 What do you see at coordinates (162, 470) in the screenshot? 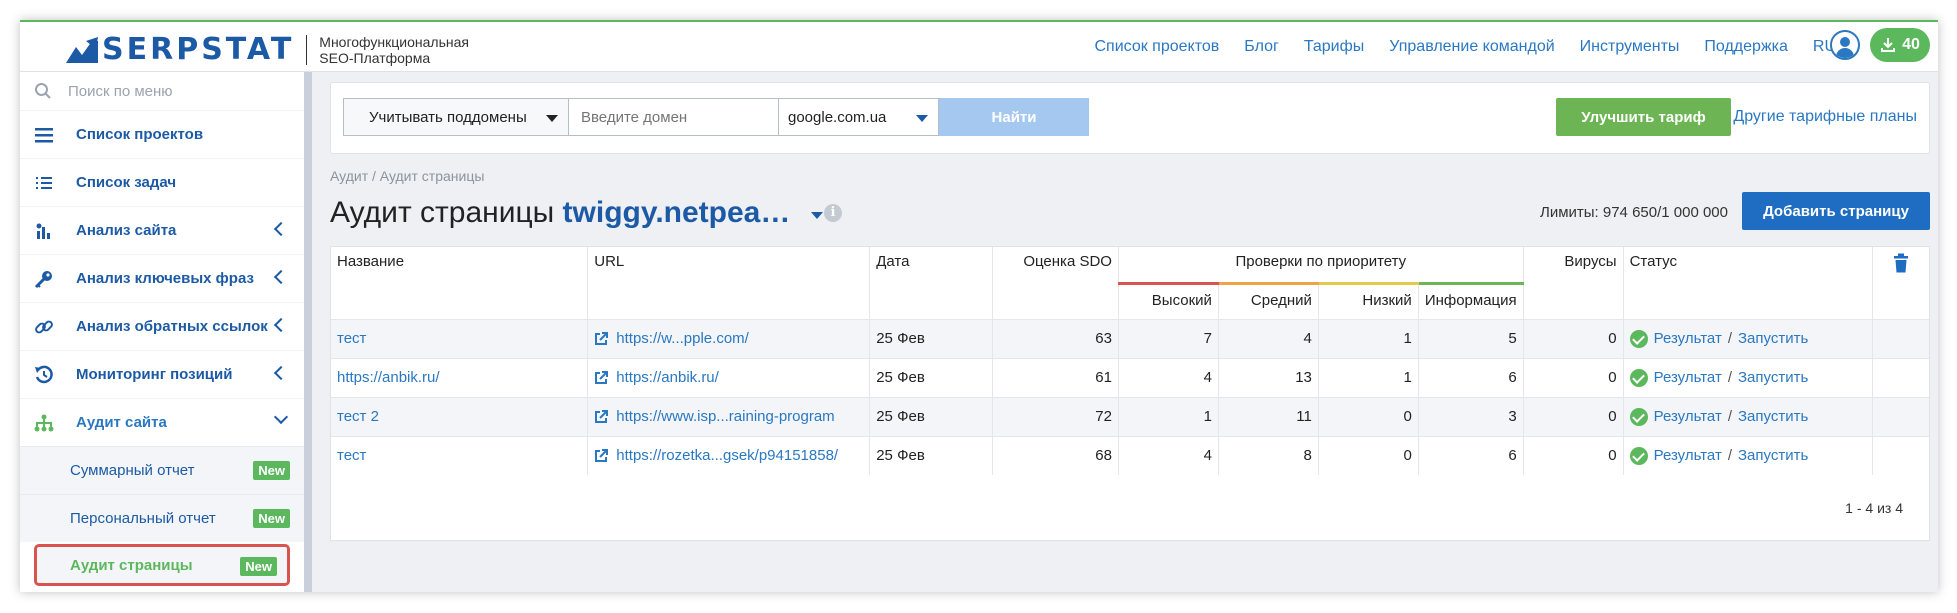
I see `sidebar-subitem-summary-report: Суммарный отчет New` at bounding box center [162, 470].